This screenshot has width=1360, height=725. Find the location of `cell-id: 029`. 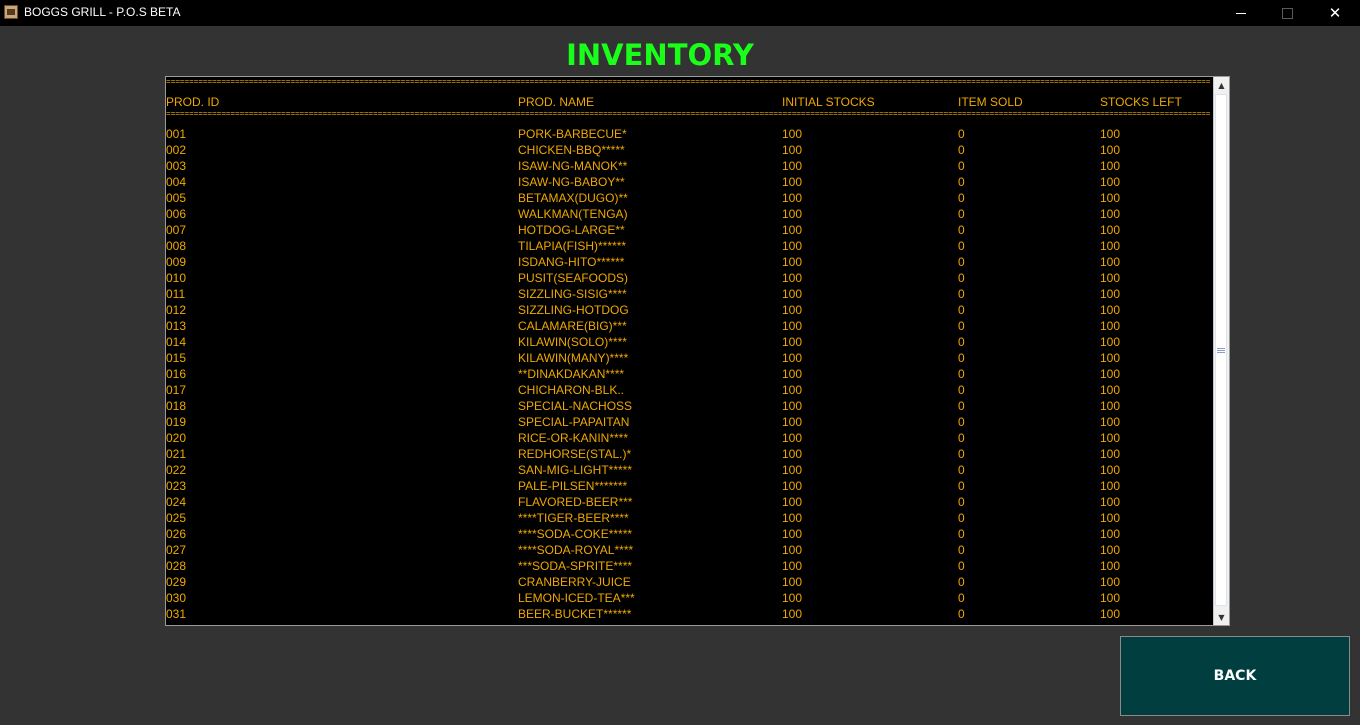

cell-id: 029 is located at coordinates (176, 582).